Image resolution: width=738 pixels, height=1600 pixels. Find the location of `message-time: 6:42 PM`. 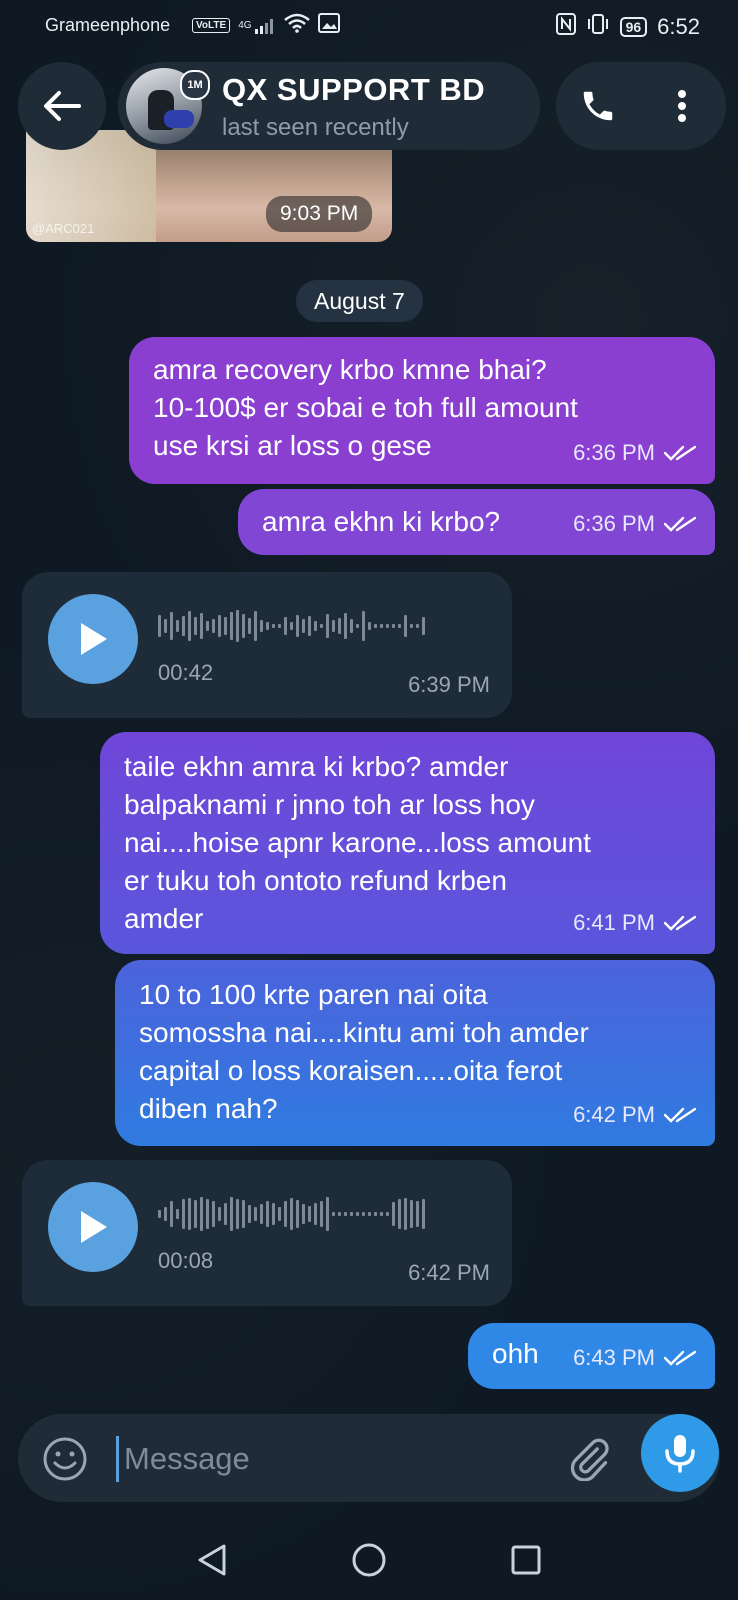

message-time: 6:42 PM is located at coordinates (449, 1272).